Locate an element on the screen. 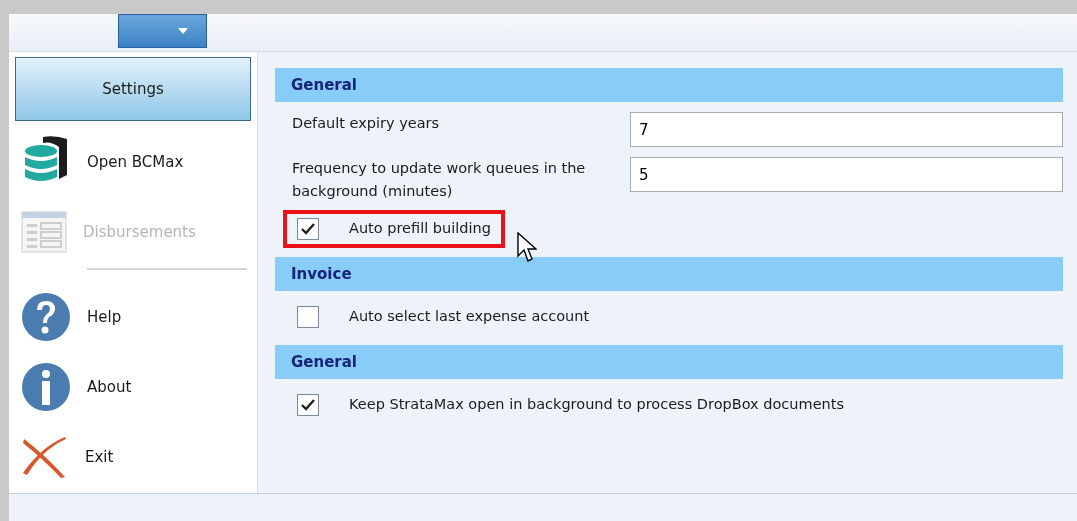  caret-icon is located at coordinates (183, 31).